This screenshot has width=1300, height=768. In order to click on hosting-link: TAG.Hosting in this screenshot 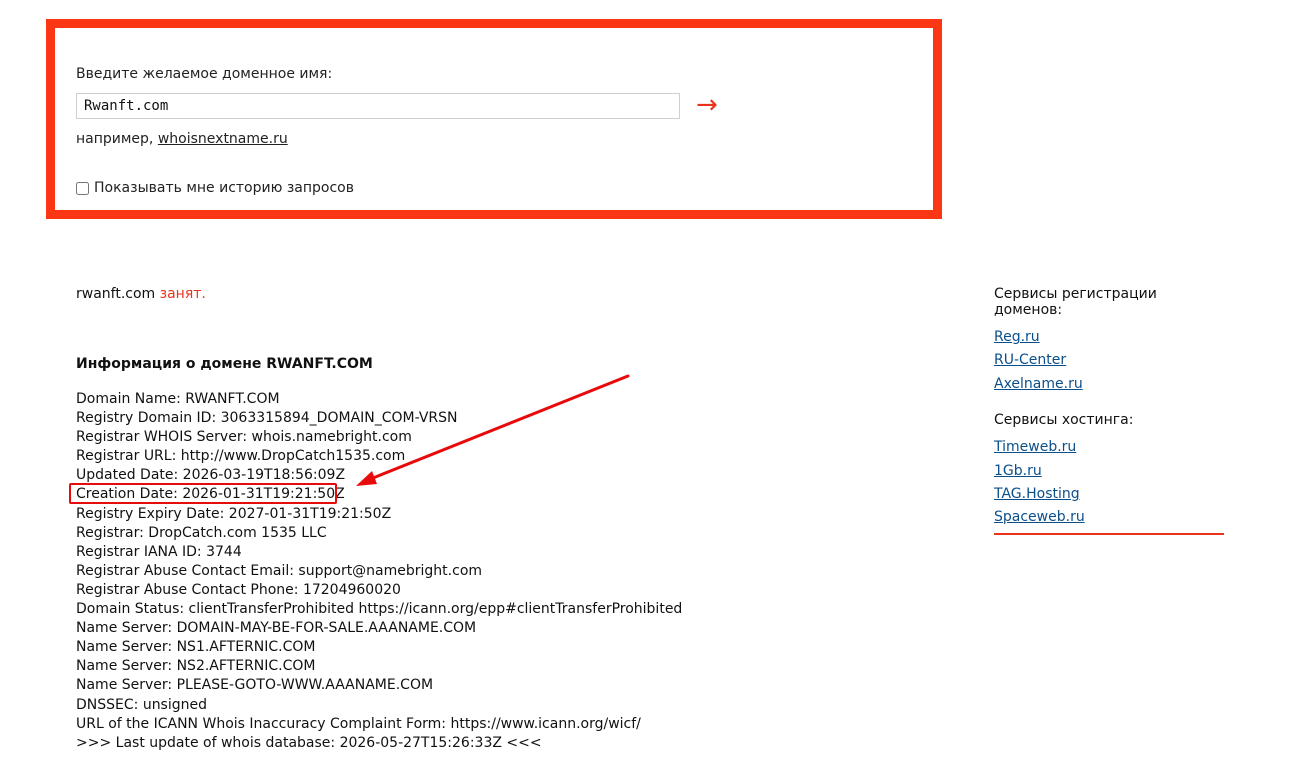, I will do `click(1109, 494)`.